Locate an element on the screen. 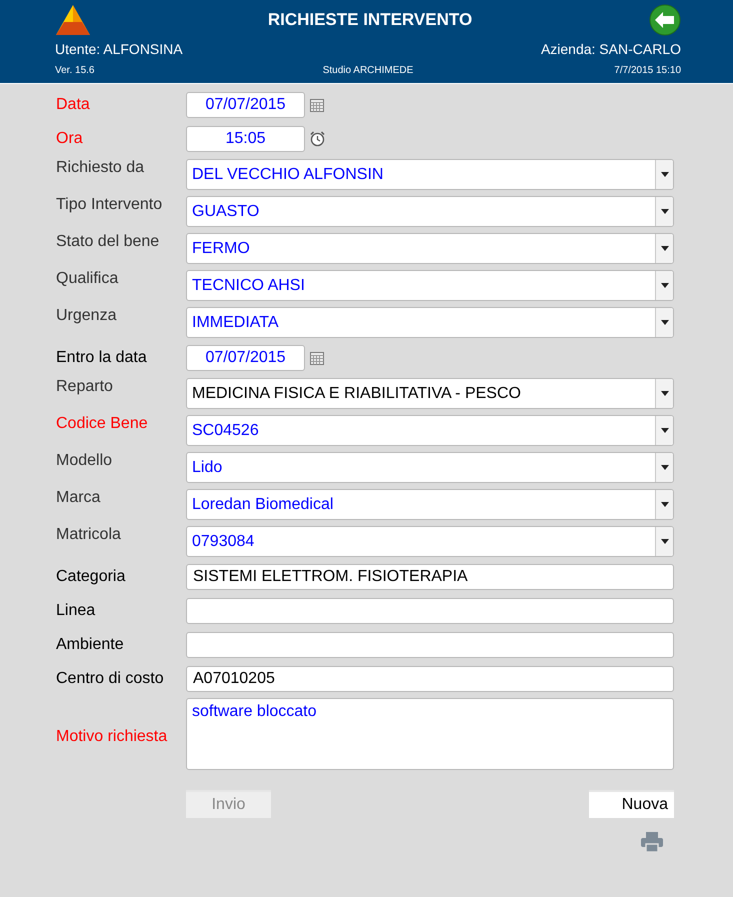 This screenshot has height=897, width=733. field-label: Urgenza is located at coordinates (87, 316).